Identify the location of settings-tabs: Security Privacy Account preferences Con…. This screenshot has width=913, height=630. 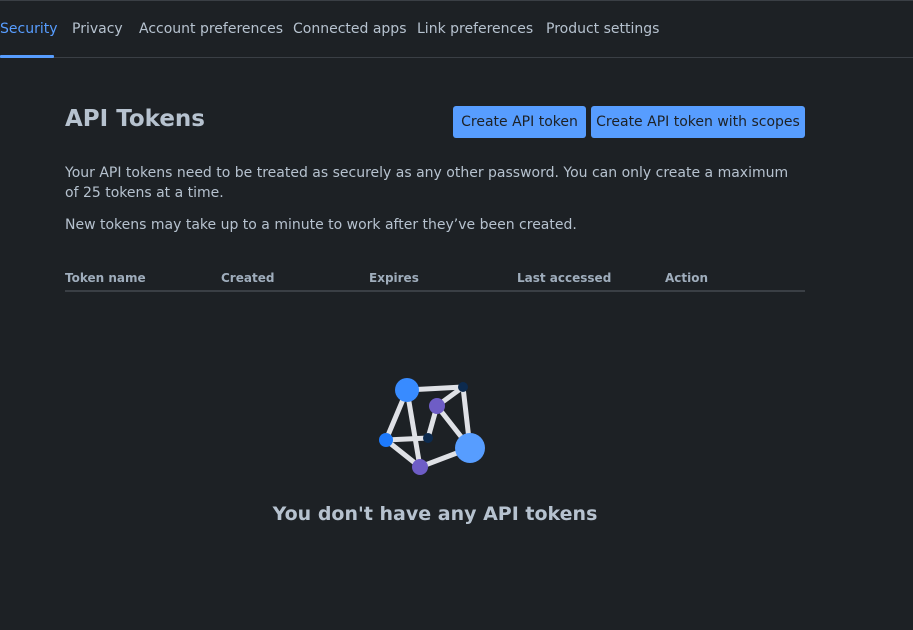
(456, 29).